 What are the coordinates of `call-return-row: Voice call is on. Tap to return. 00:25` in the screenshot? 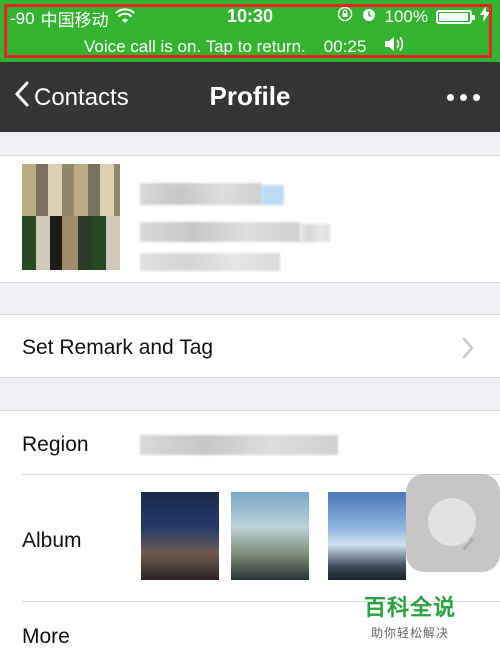 It's located at (246, 46).